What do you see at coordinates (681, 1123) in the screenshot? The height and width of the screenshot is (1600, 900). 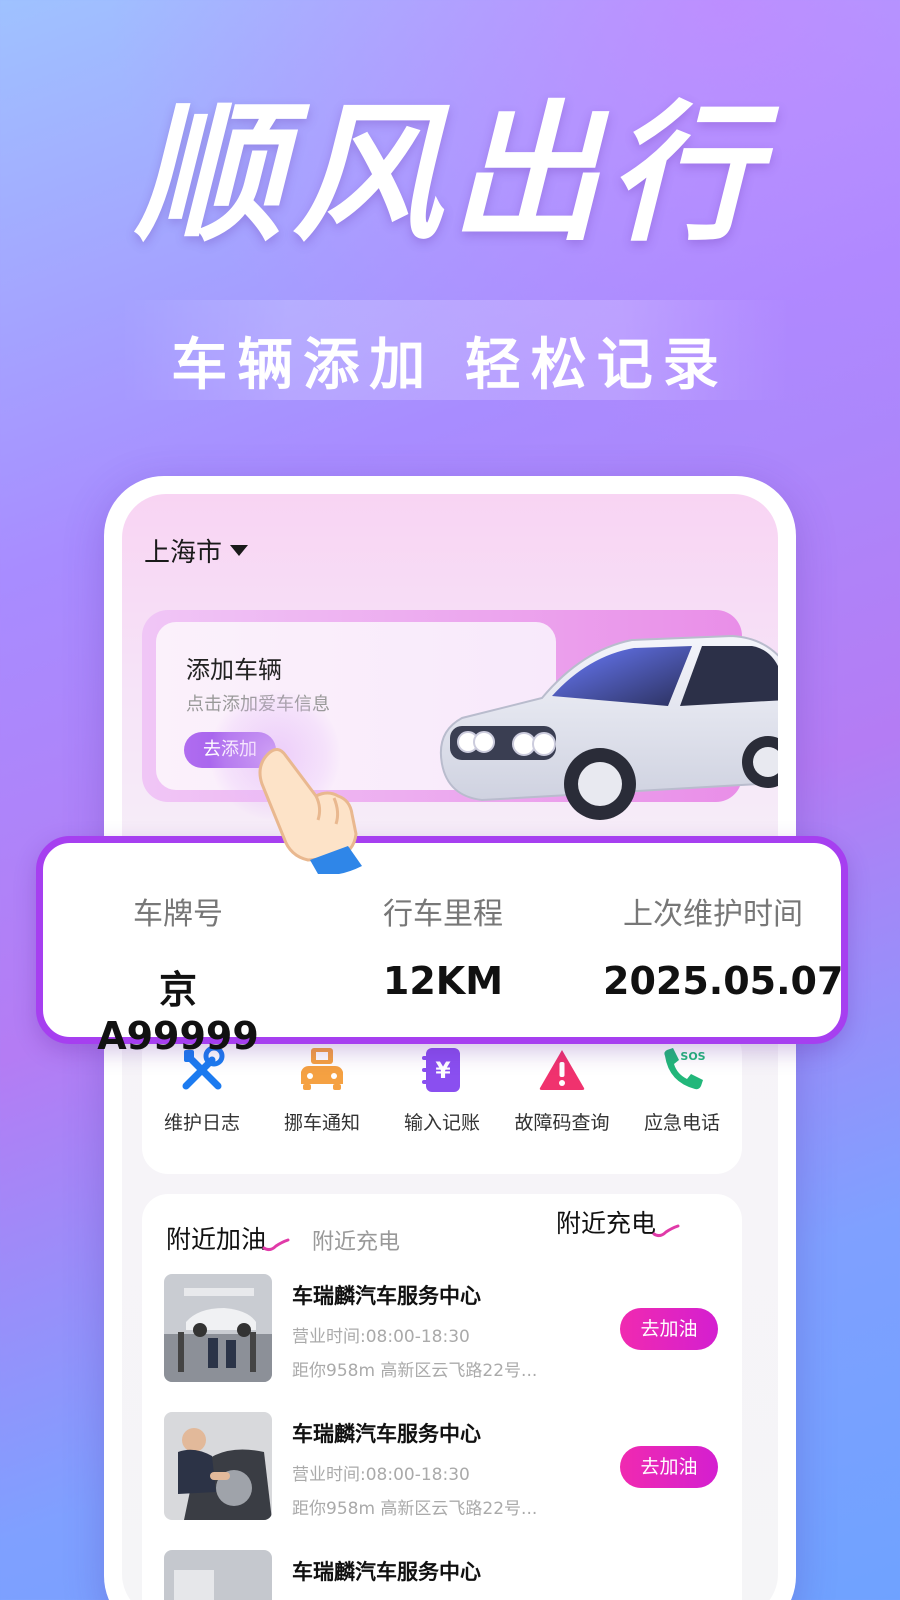 I see `tool-label: 应急电话` at bounding box center [681, 1123].